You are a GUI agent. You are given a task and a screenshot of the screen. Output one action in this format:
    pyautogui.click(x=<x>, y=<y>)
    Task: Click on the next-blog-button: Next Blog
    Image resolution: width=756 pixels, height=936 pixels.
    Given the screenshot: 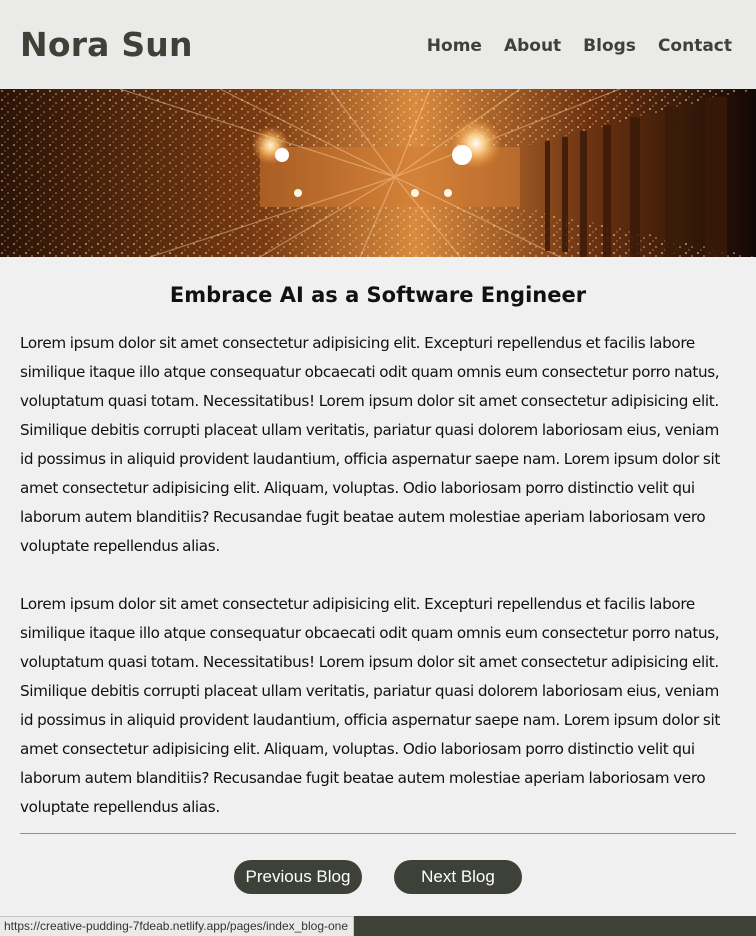 What is the action you would take?
    pyautogui.click(x=458, y=877)
    